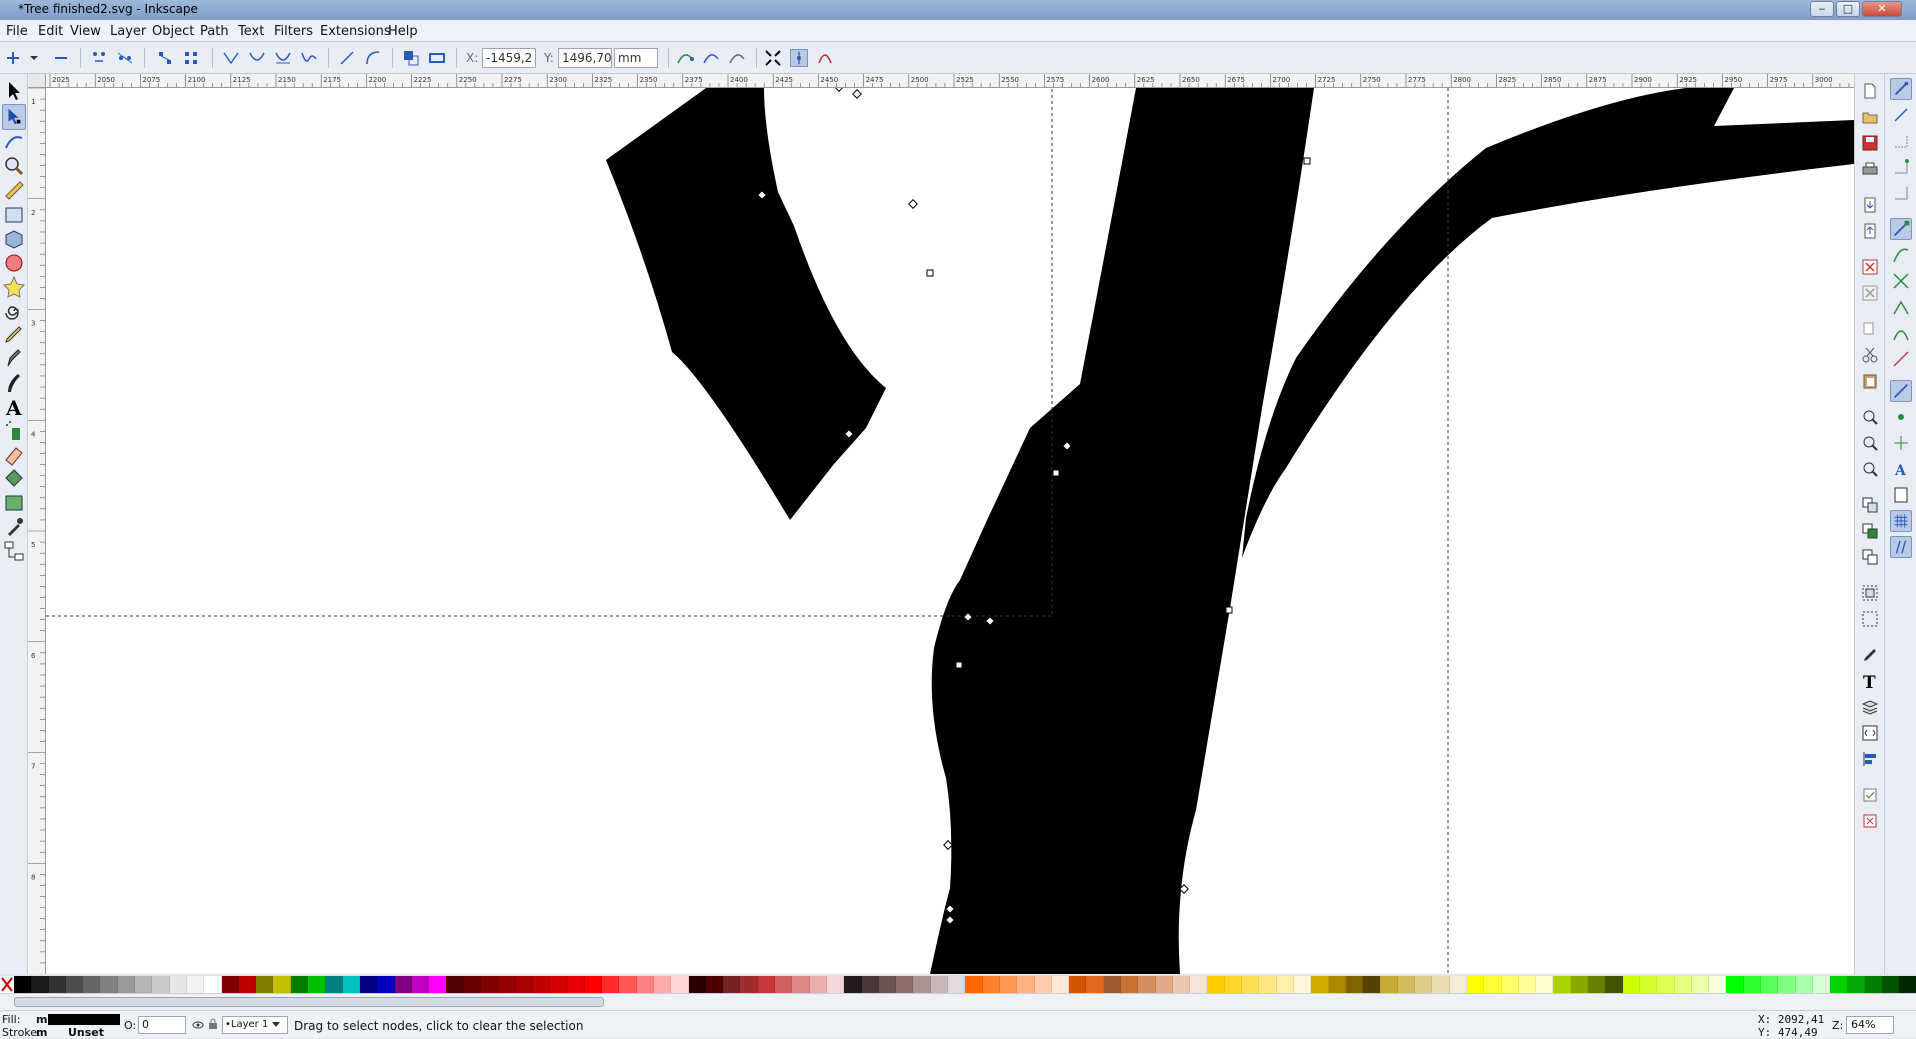  I want to click on snap-bbox-edge-icon, so click(1901, 141).